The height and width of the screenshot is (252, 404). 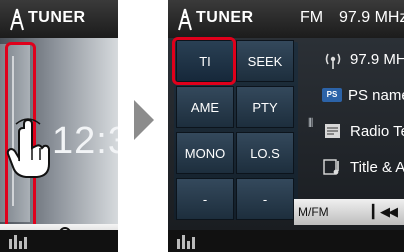 What do you see at coordinates (286, 19) in the screenshot?
I see `header-bar: TUNER FM 97.9 MHz` at bounding box center [286, 19].